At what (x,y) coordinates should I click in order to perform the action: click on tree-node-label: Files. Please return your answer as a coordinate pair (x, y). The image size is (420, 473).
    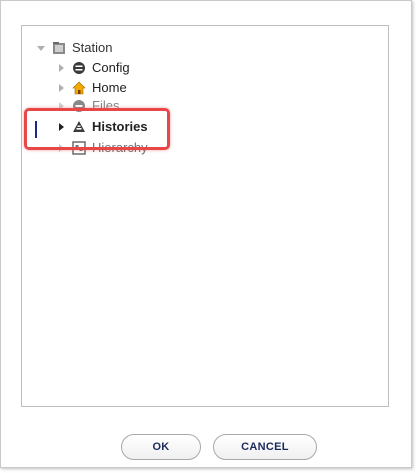
    Looking at the image, I should click on (106, 105).